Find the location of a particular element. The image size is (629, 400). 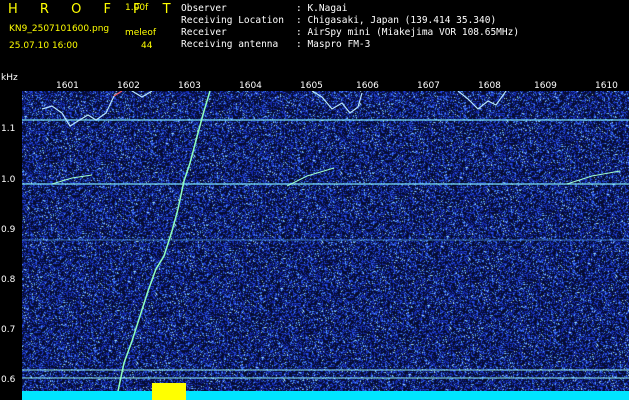

y-tick-label: 1.0 is located at coordinates (8, 180).